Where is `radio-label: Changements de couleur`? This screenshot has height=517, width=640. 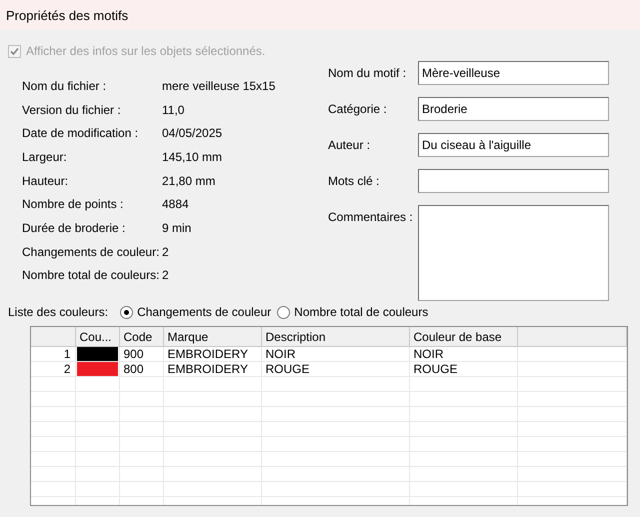
radio-label: Changements de couleur is located at coordinates (204, 312).